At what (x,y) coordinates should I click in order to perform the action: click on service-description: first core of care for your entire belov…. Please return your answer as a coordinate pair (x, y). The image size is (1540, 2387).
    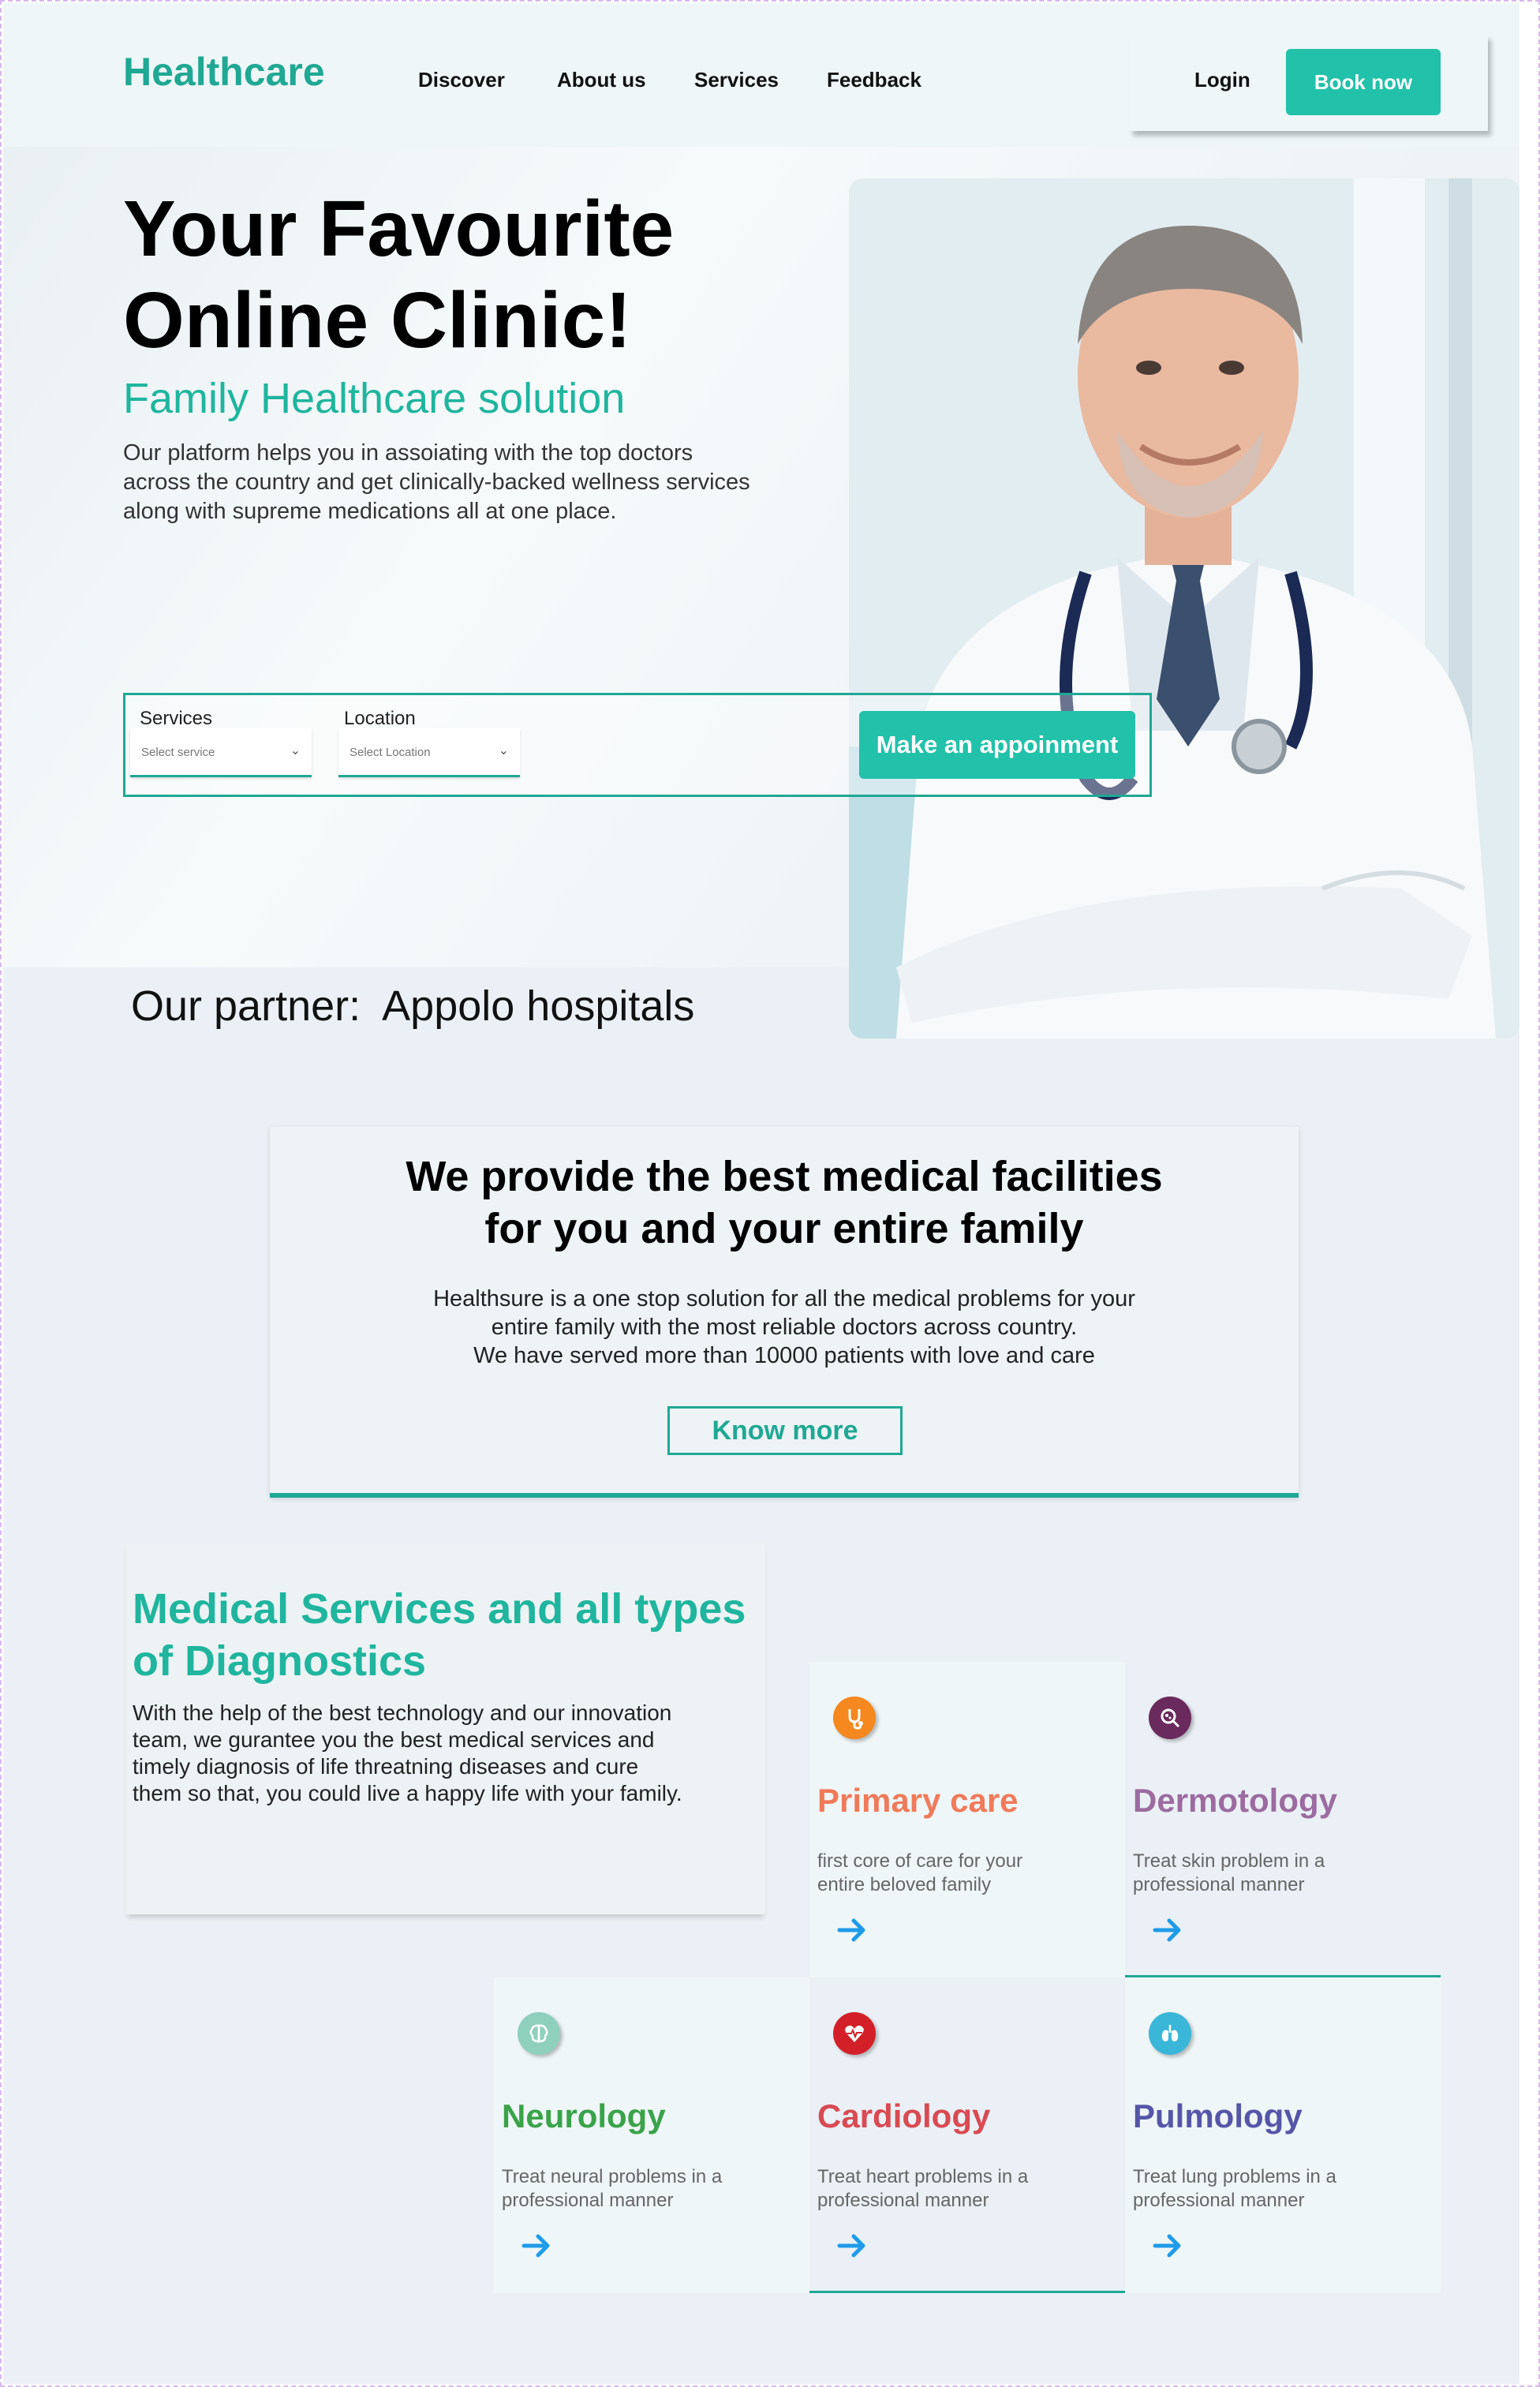
    Looking at the image, I should click on (920, 1872).